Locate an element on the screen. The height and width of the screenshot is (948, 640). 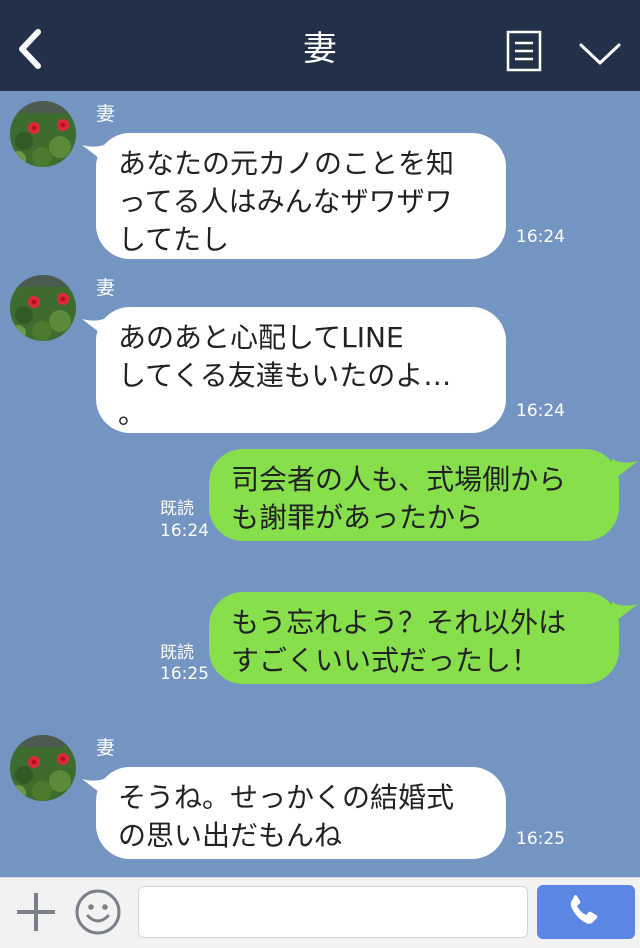
input-bar is located at coordinates (320, 912).